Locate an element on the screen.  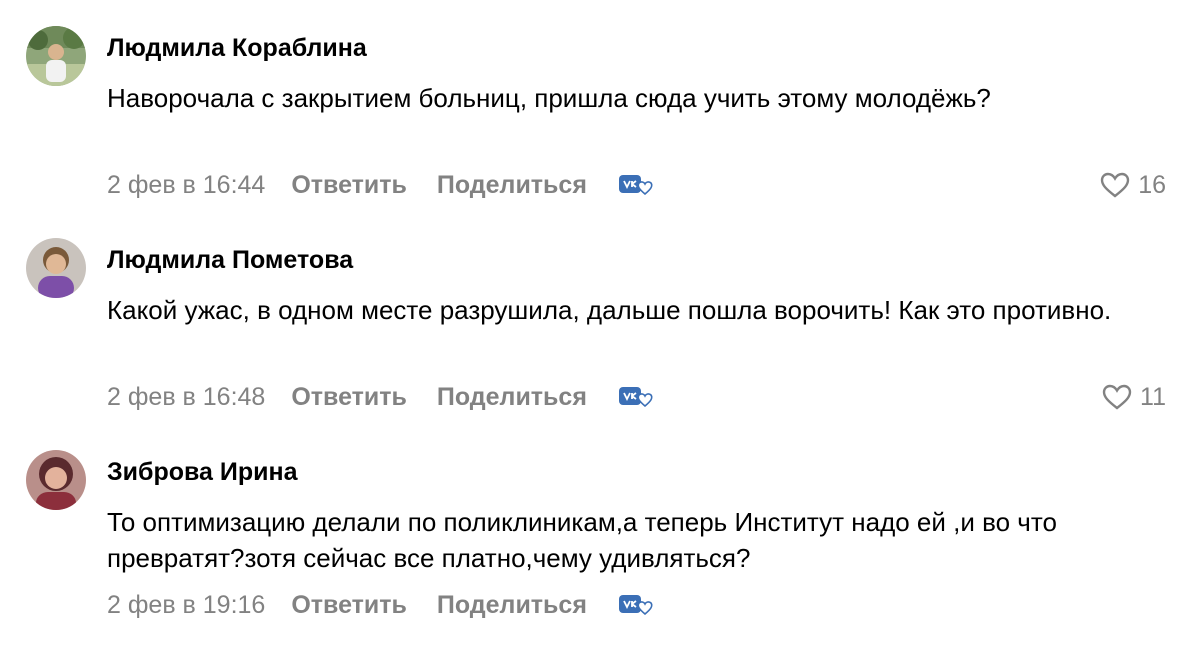
comment-meta: 2 фев в 19:16 Ответить Поделиться is located at coordinates (381, 605).